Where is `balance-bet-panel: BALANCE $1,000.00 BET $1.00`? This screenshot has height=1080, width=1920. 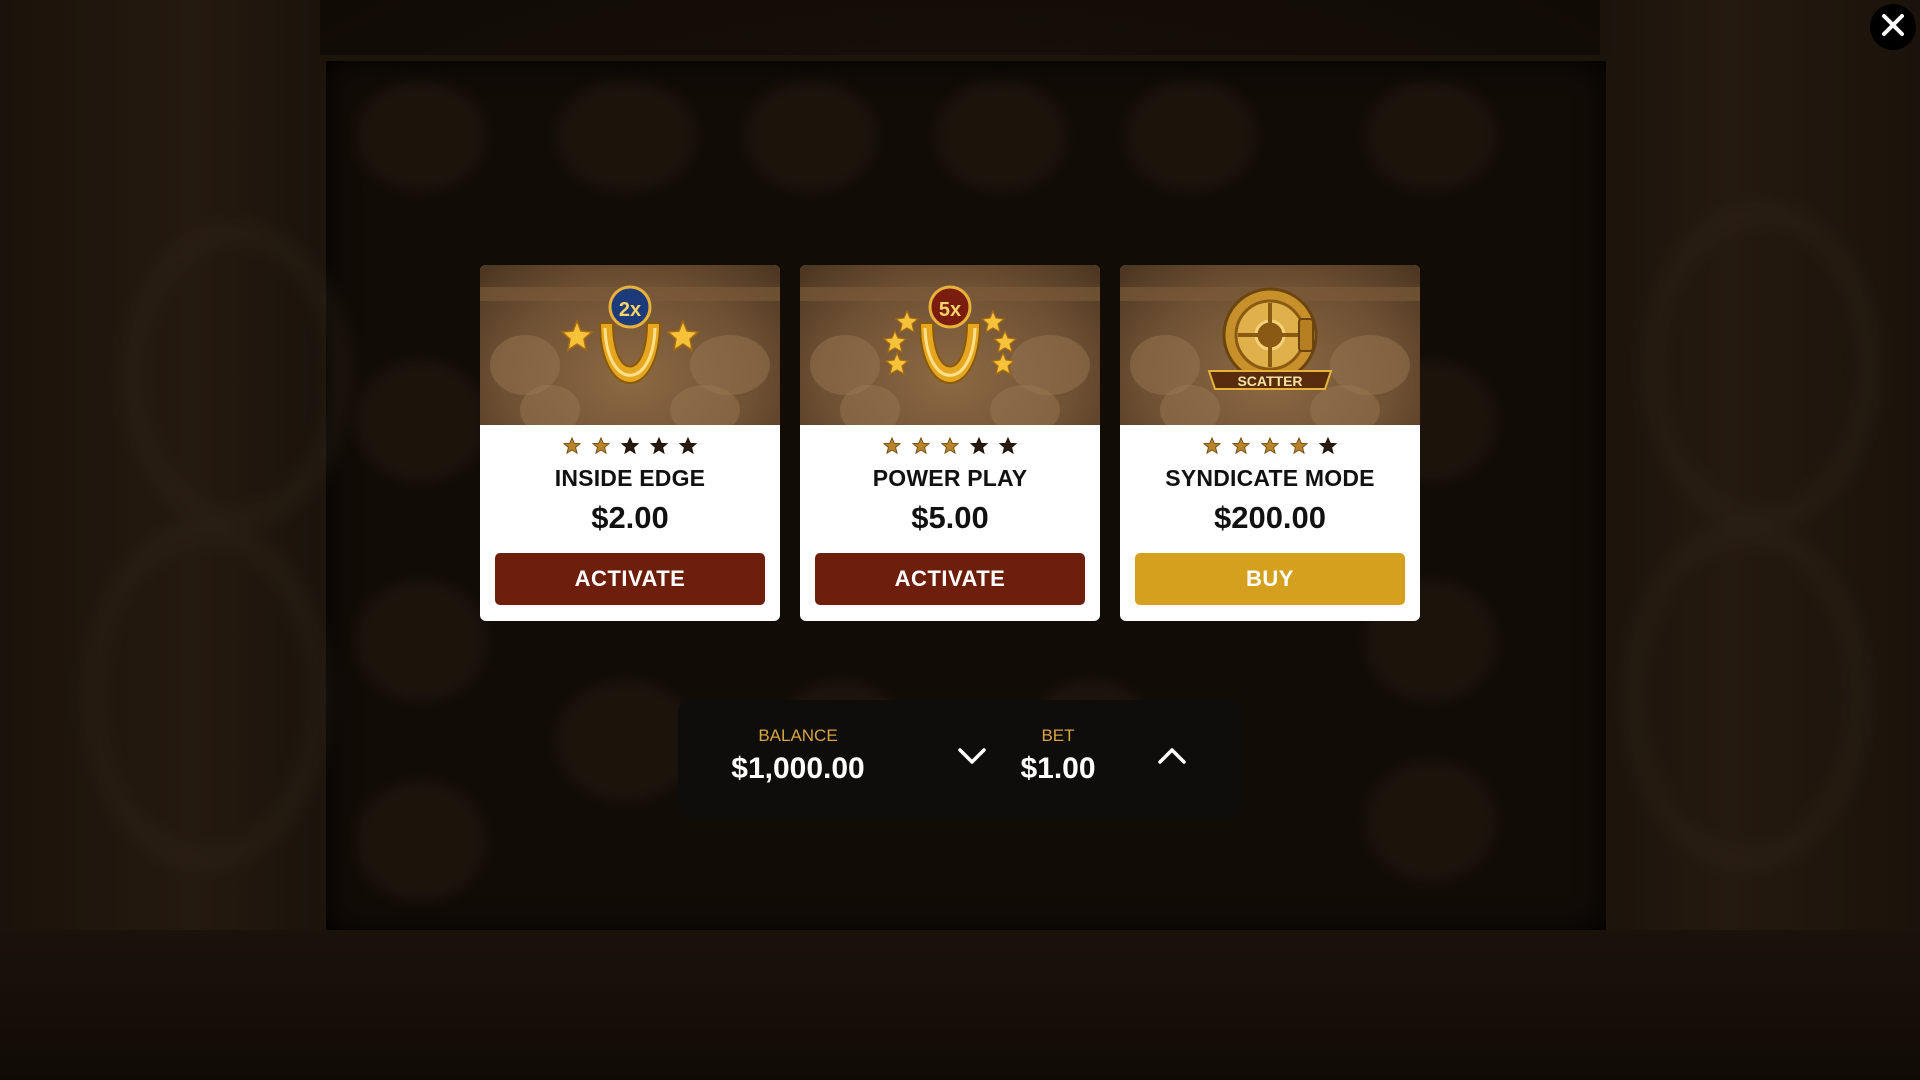 balance-bet-panel: BALANCE $1,000.00 BET $1.00 is located at coordinates (960, 759).